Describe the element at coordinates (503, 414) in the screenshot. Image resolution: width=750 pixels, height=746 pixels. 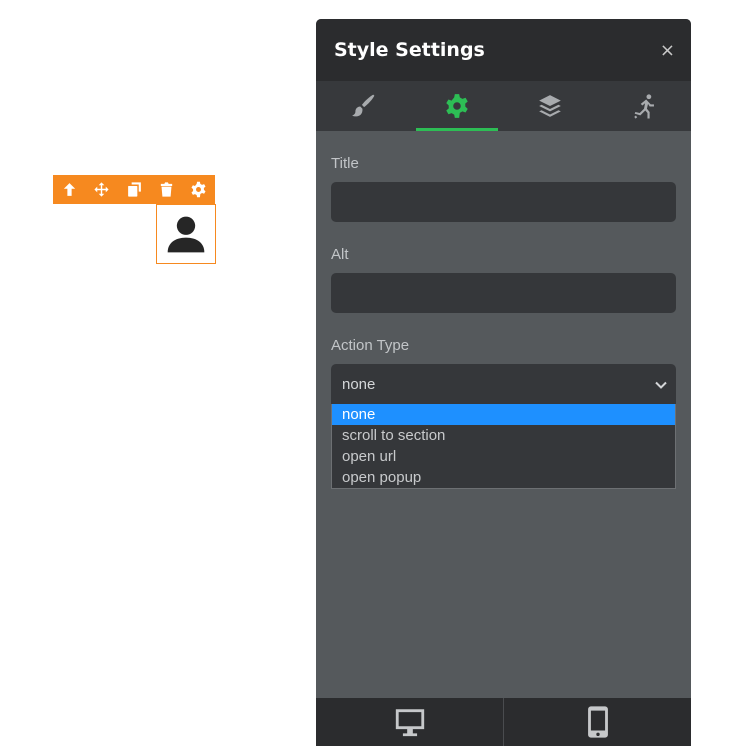
I see `option-none: none` at that location.